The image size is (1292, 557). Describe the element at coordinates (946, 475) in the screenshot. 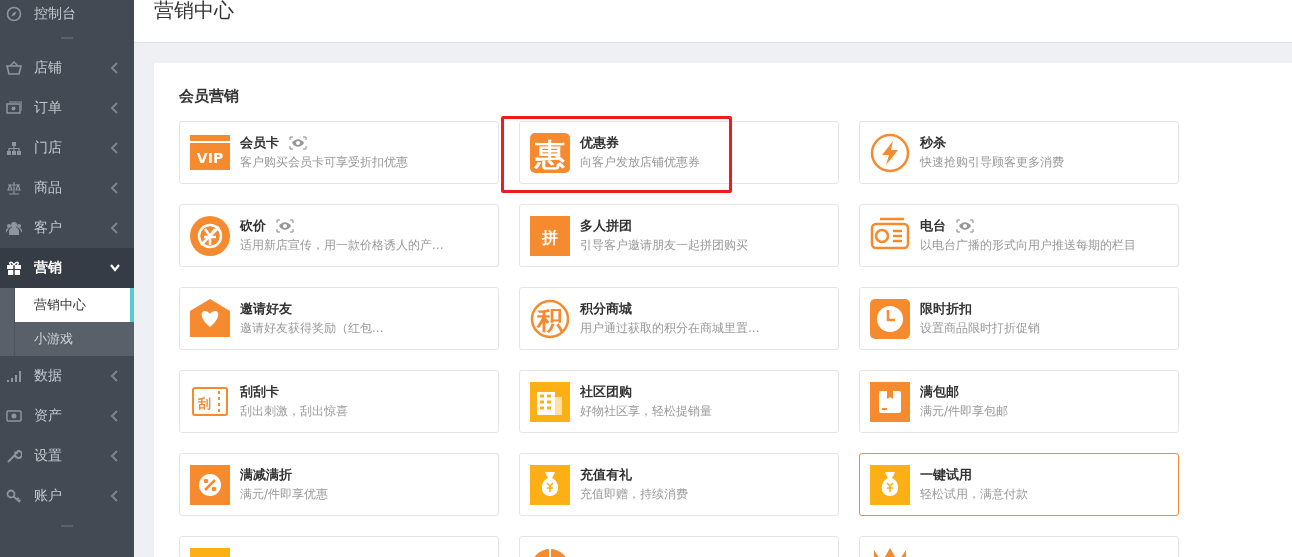

I see `card-title: 一键试用` at that location.